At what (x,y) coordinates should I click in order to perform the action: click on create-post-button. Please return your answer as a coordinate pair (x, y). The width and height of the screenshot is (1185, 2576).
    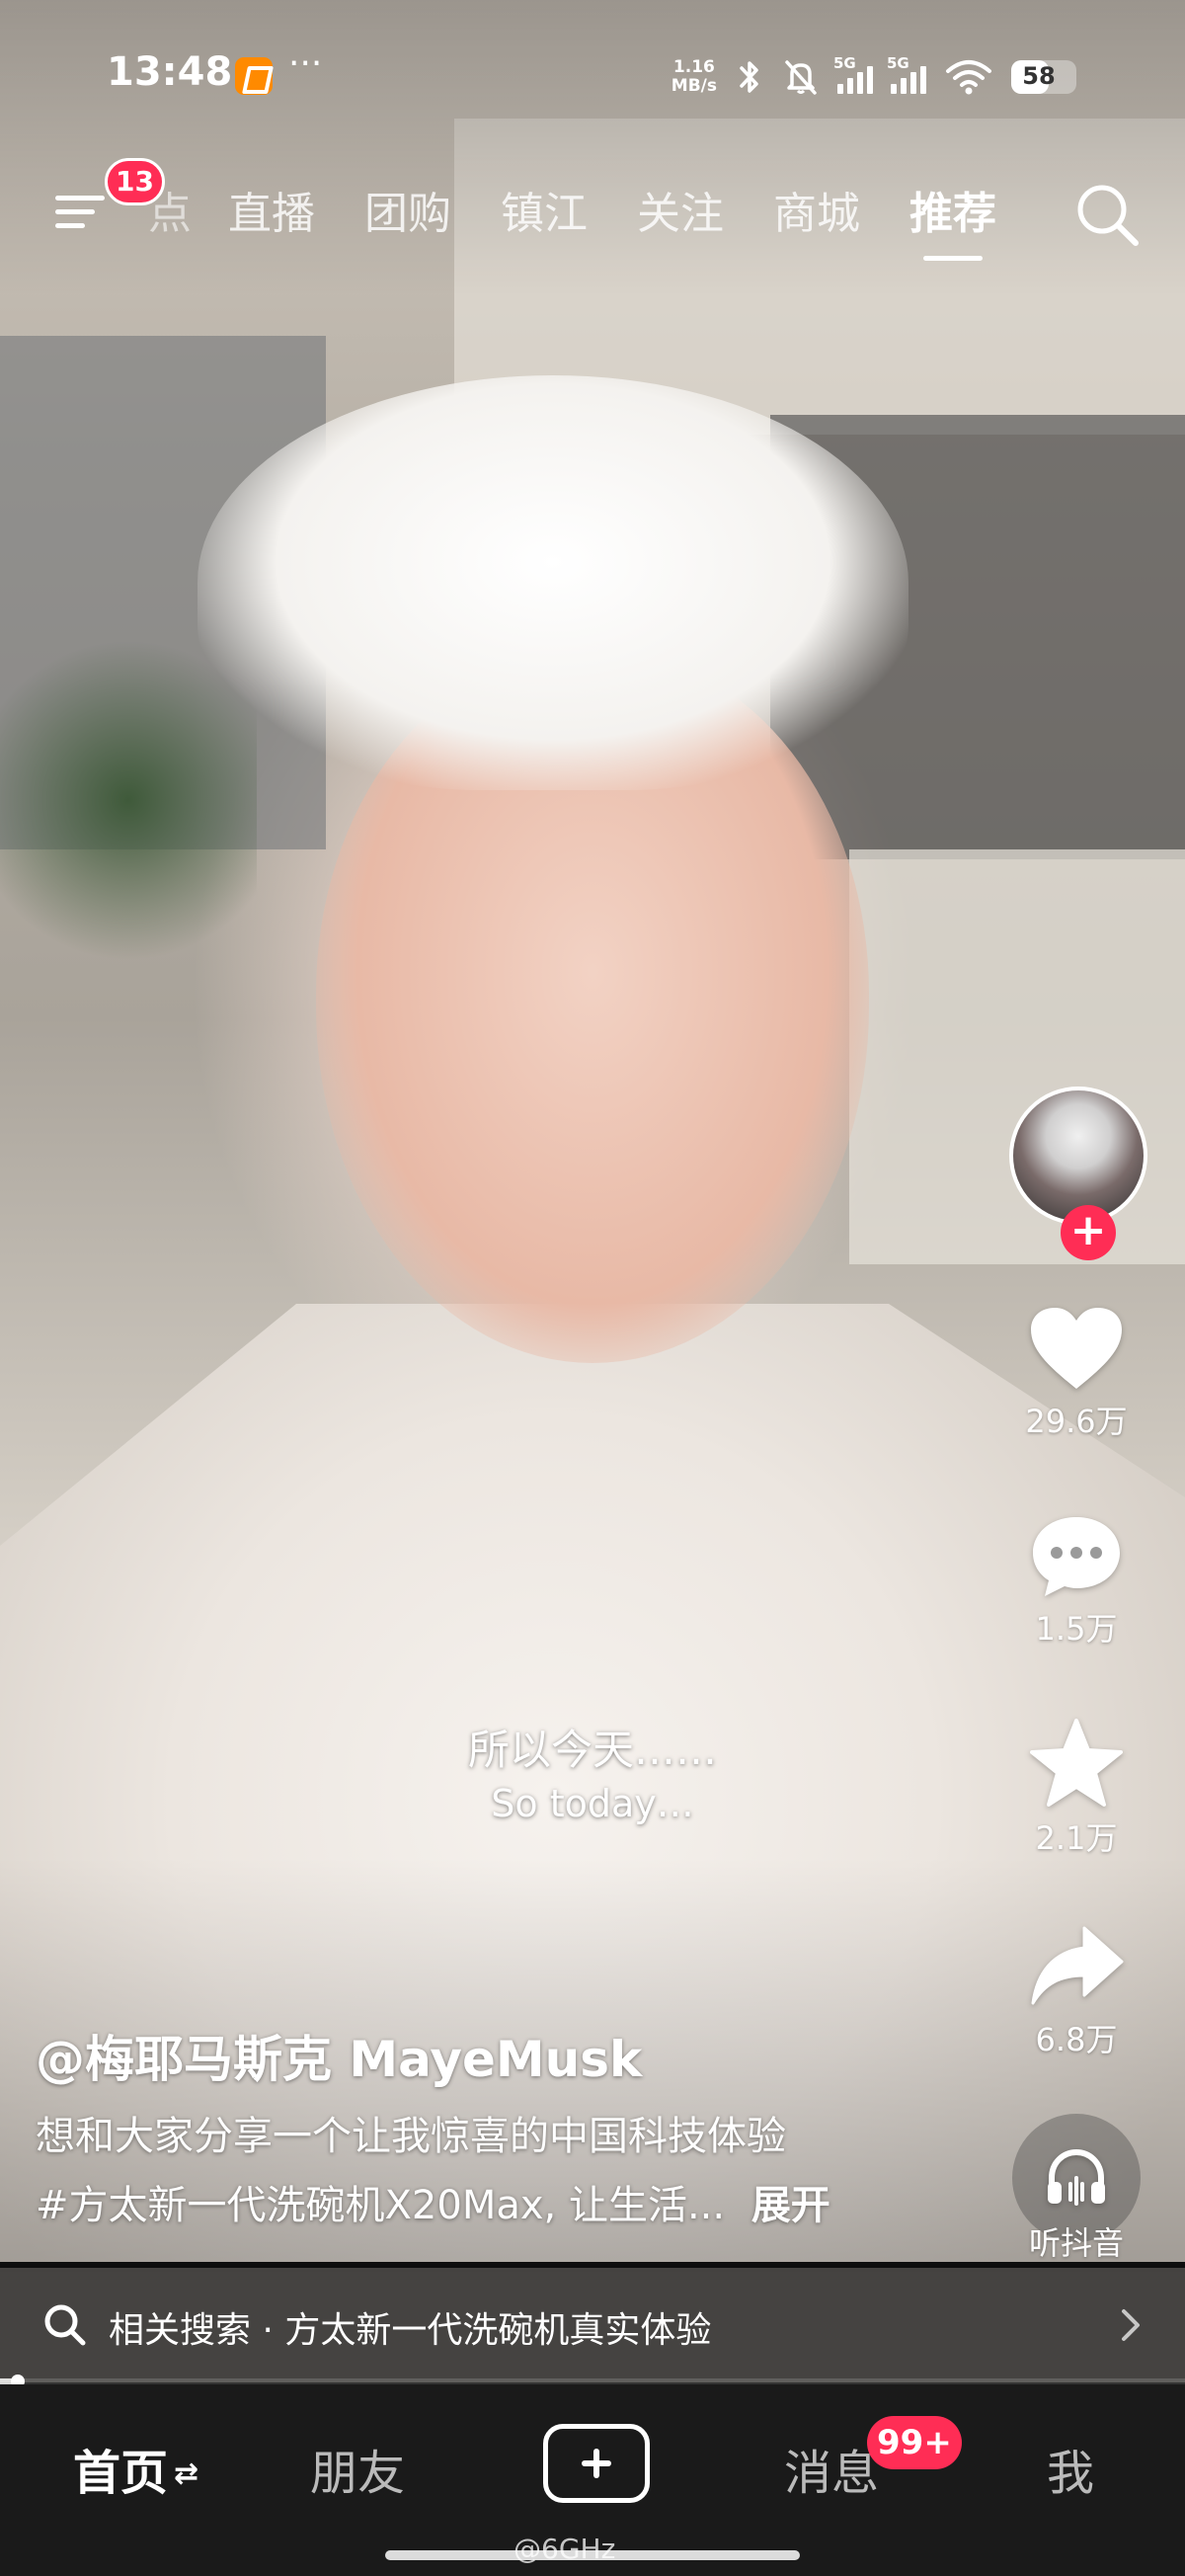
    Looking at the image, I should click on (596, 2463).